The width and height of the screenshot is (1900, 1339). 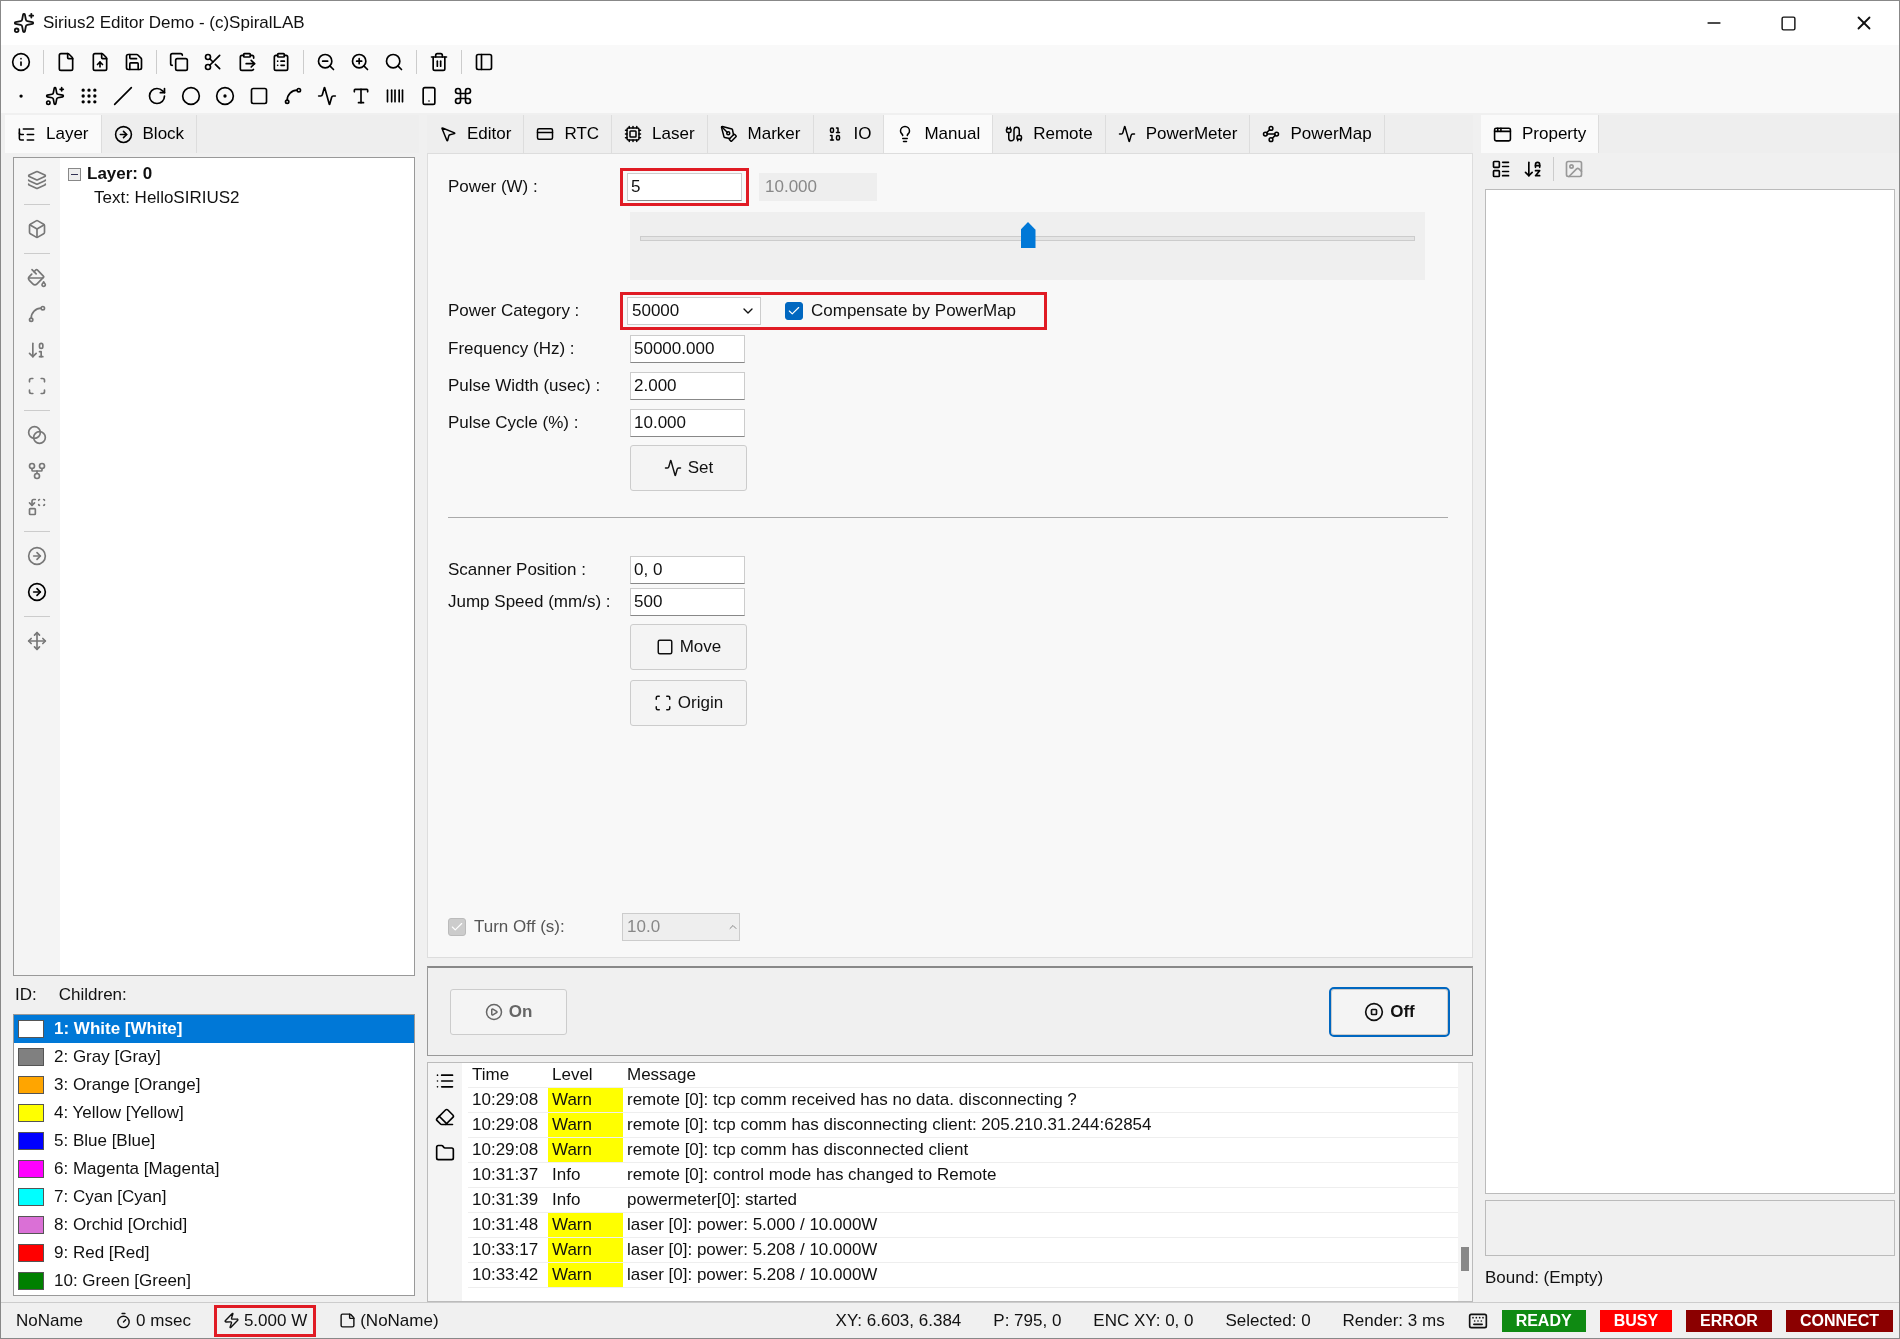 I want to click on pointer-icon, so click(x=448, y=134).